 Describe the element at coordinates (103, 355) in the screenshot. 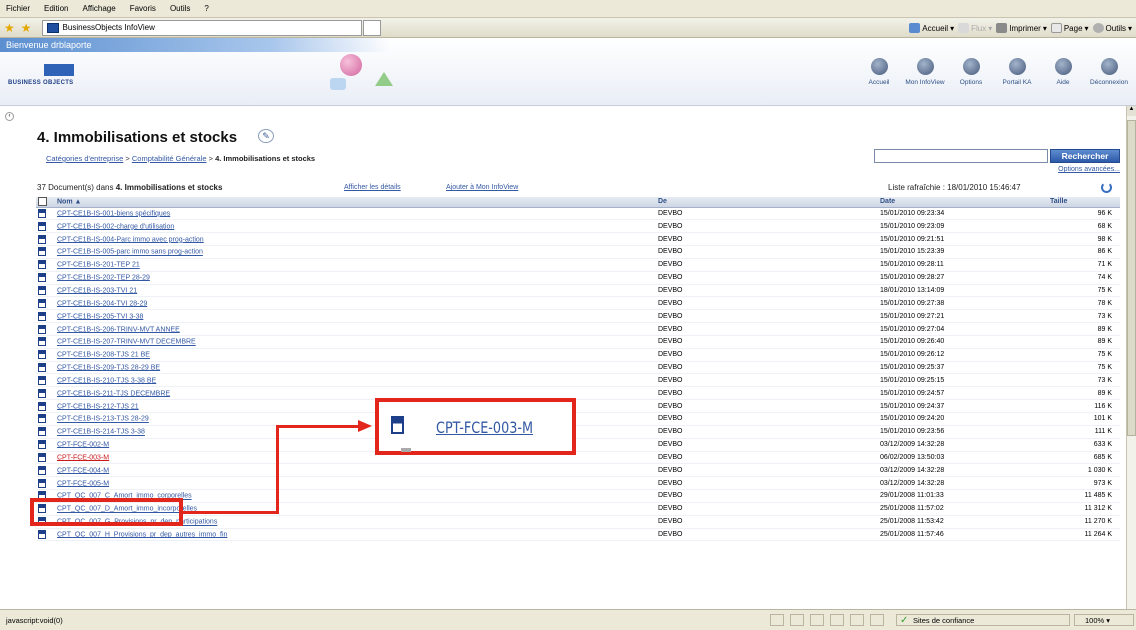

I see `document-link: CPT-CE1B-IS-208-TJS 21 BE` at that location.